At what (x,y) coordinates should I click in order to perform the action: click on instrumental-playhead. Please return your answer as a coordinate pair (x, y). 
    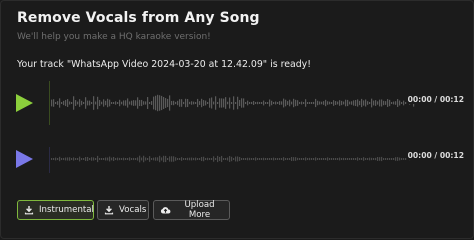
    Looking at the image, I should click on (49, 103).